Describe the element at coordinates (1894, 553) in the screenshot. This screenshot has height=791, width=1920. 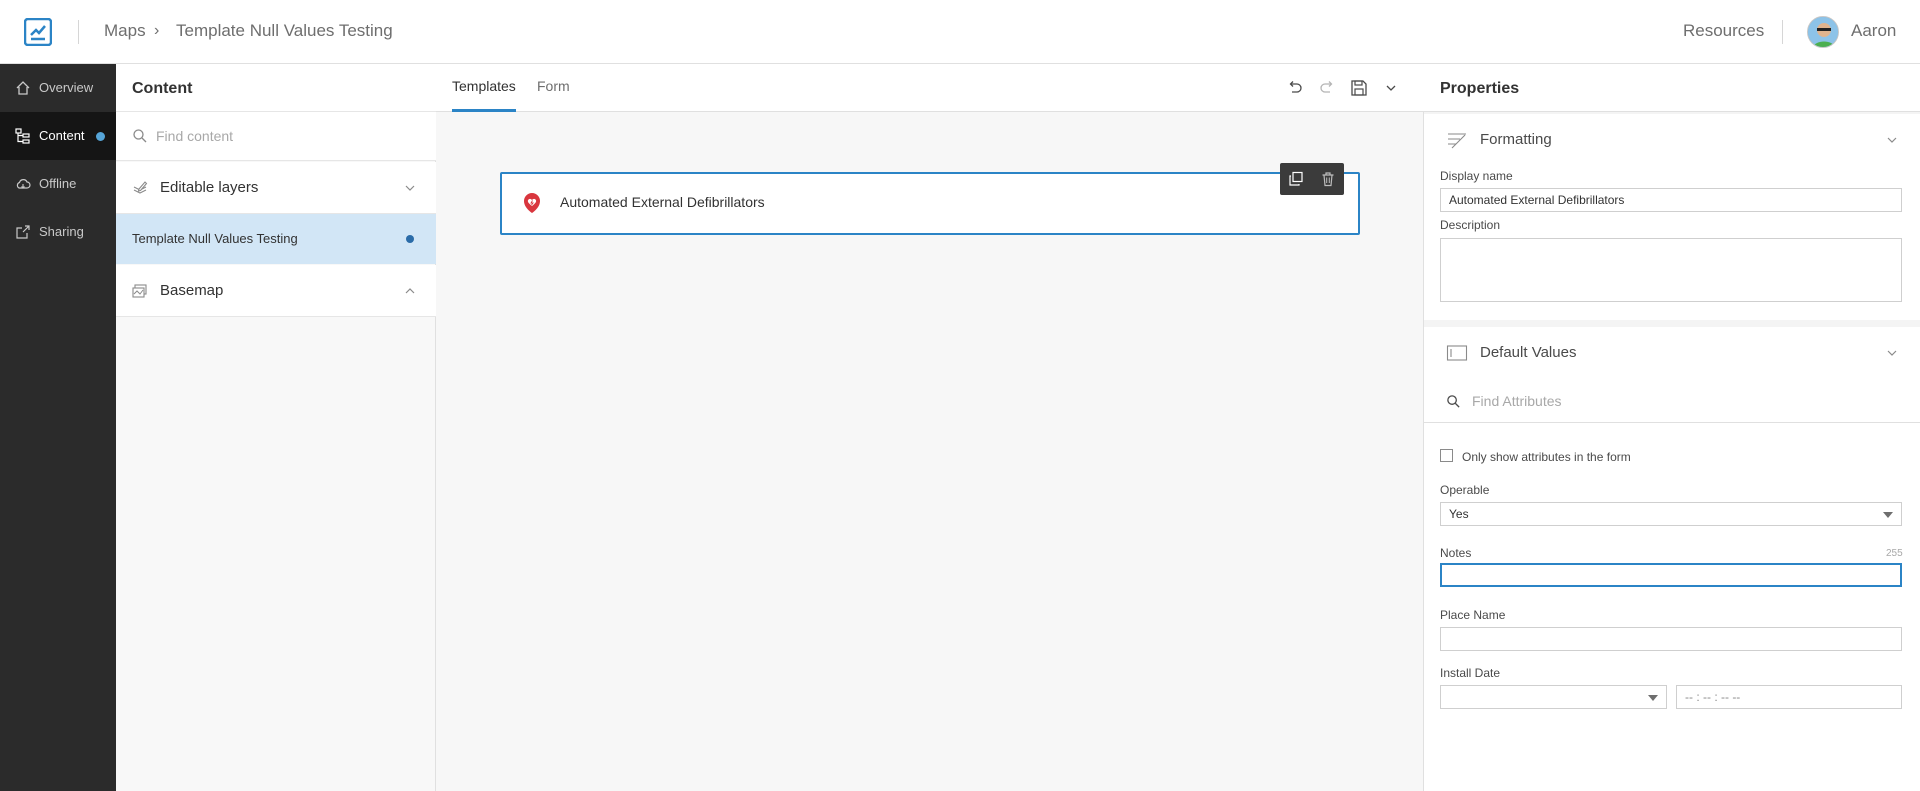
I see `notes-character-counter: 255` at that location.